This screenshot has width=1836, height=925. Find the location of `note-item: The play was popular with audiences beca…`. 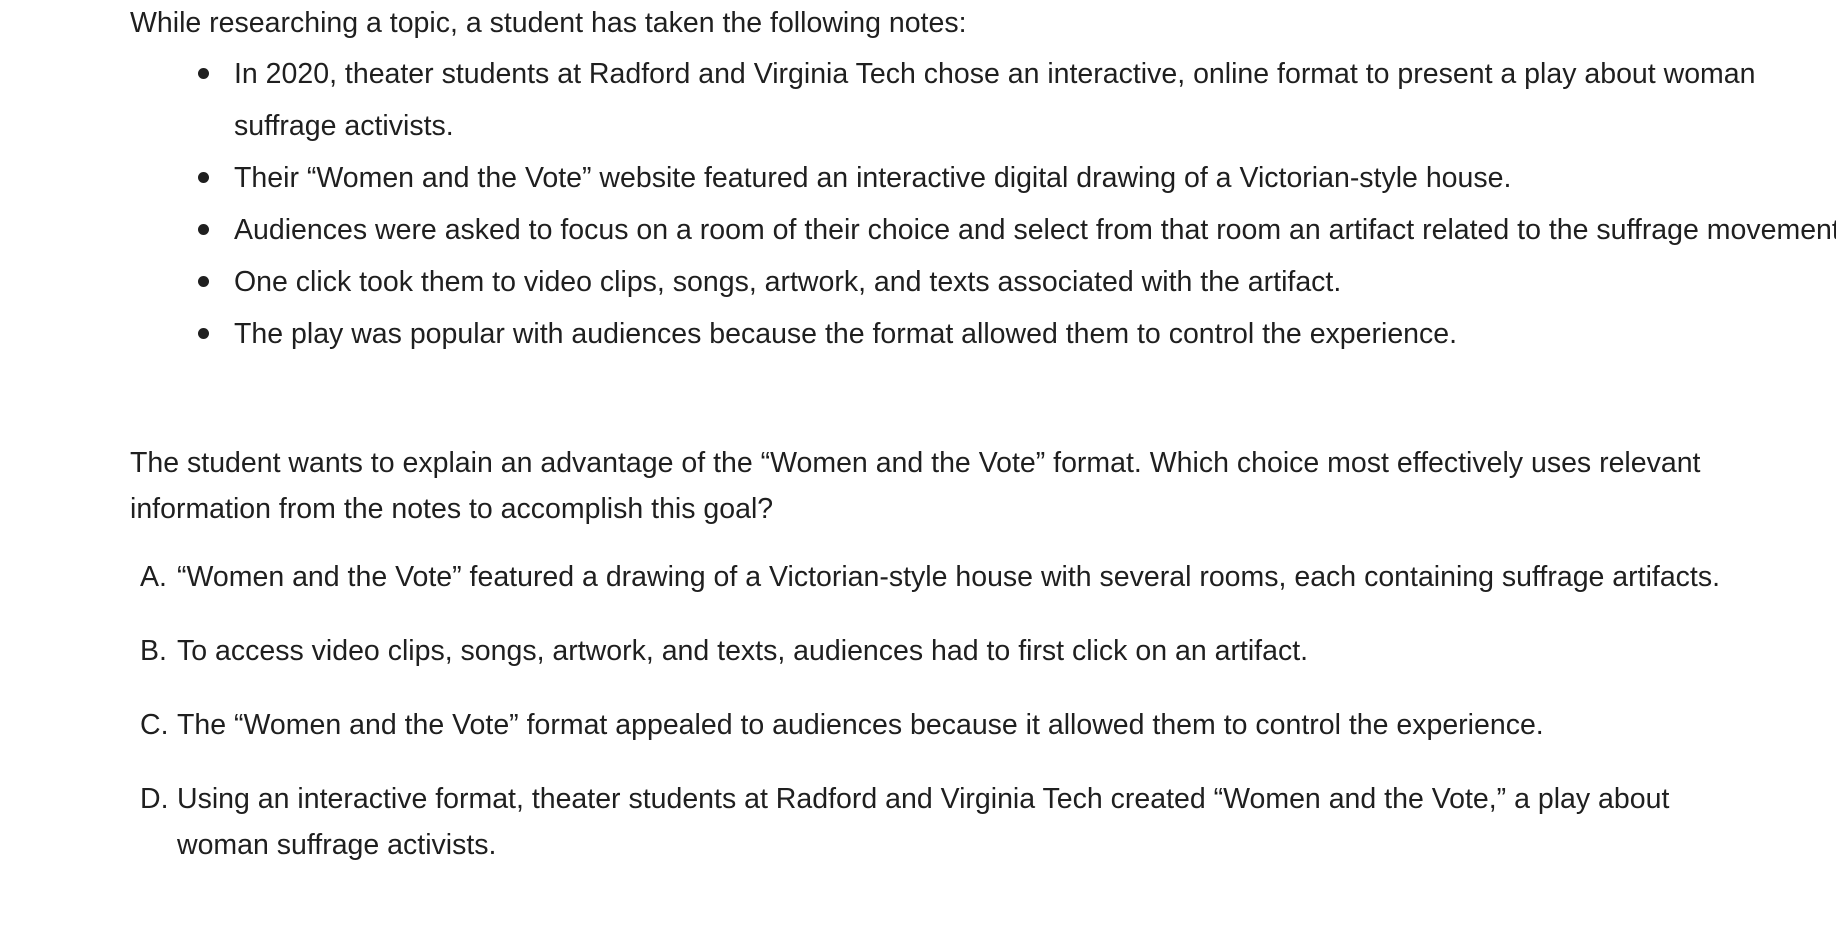

note-item: The play was popular with audiences beca… is located at coordinates (983, 334).